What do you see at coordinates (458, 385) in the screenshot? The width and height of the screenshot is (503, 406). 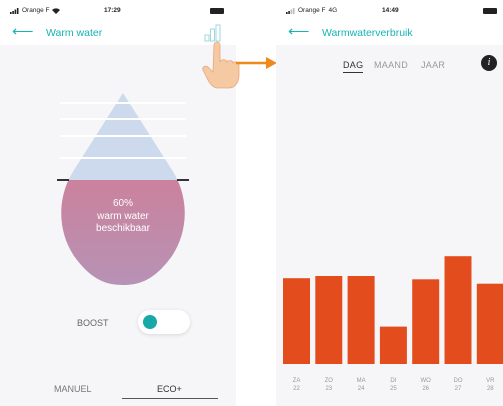 I see `x-tick-label: DO 27` at bounding box center [458, 385].